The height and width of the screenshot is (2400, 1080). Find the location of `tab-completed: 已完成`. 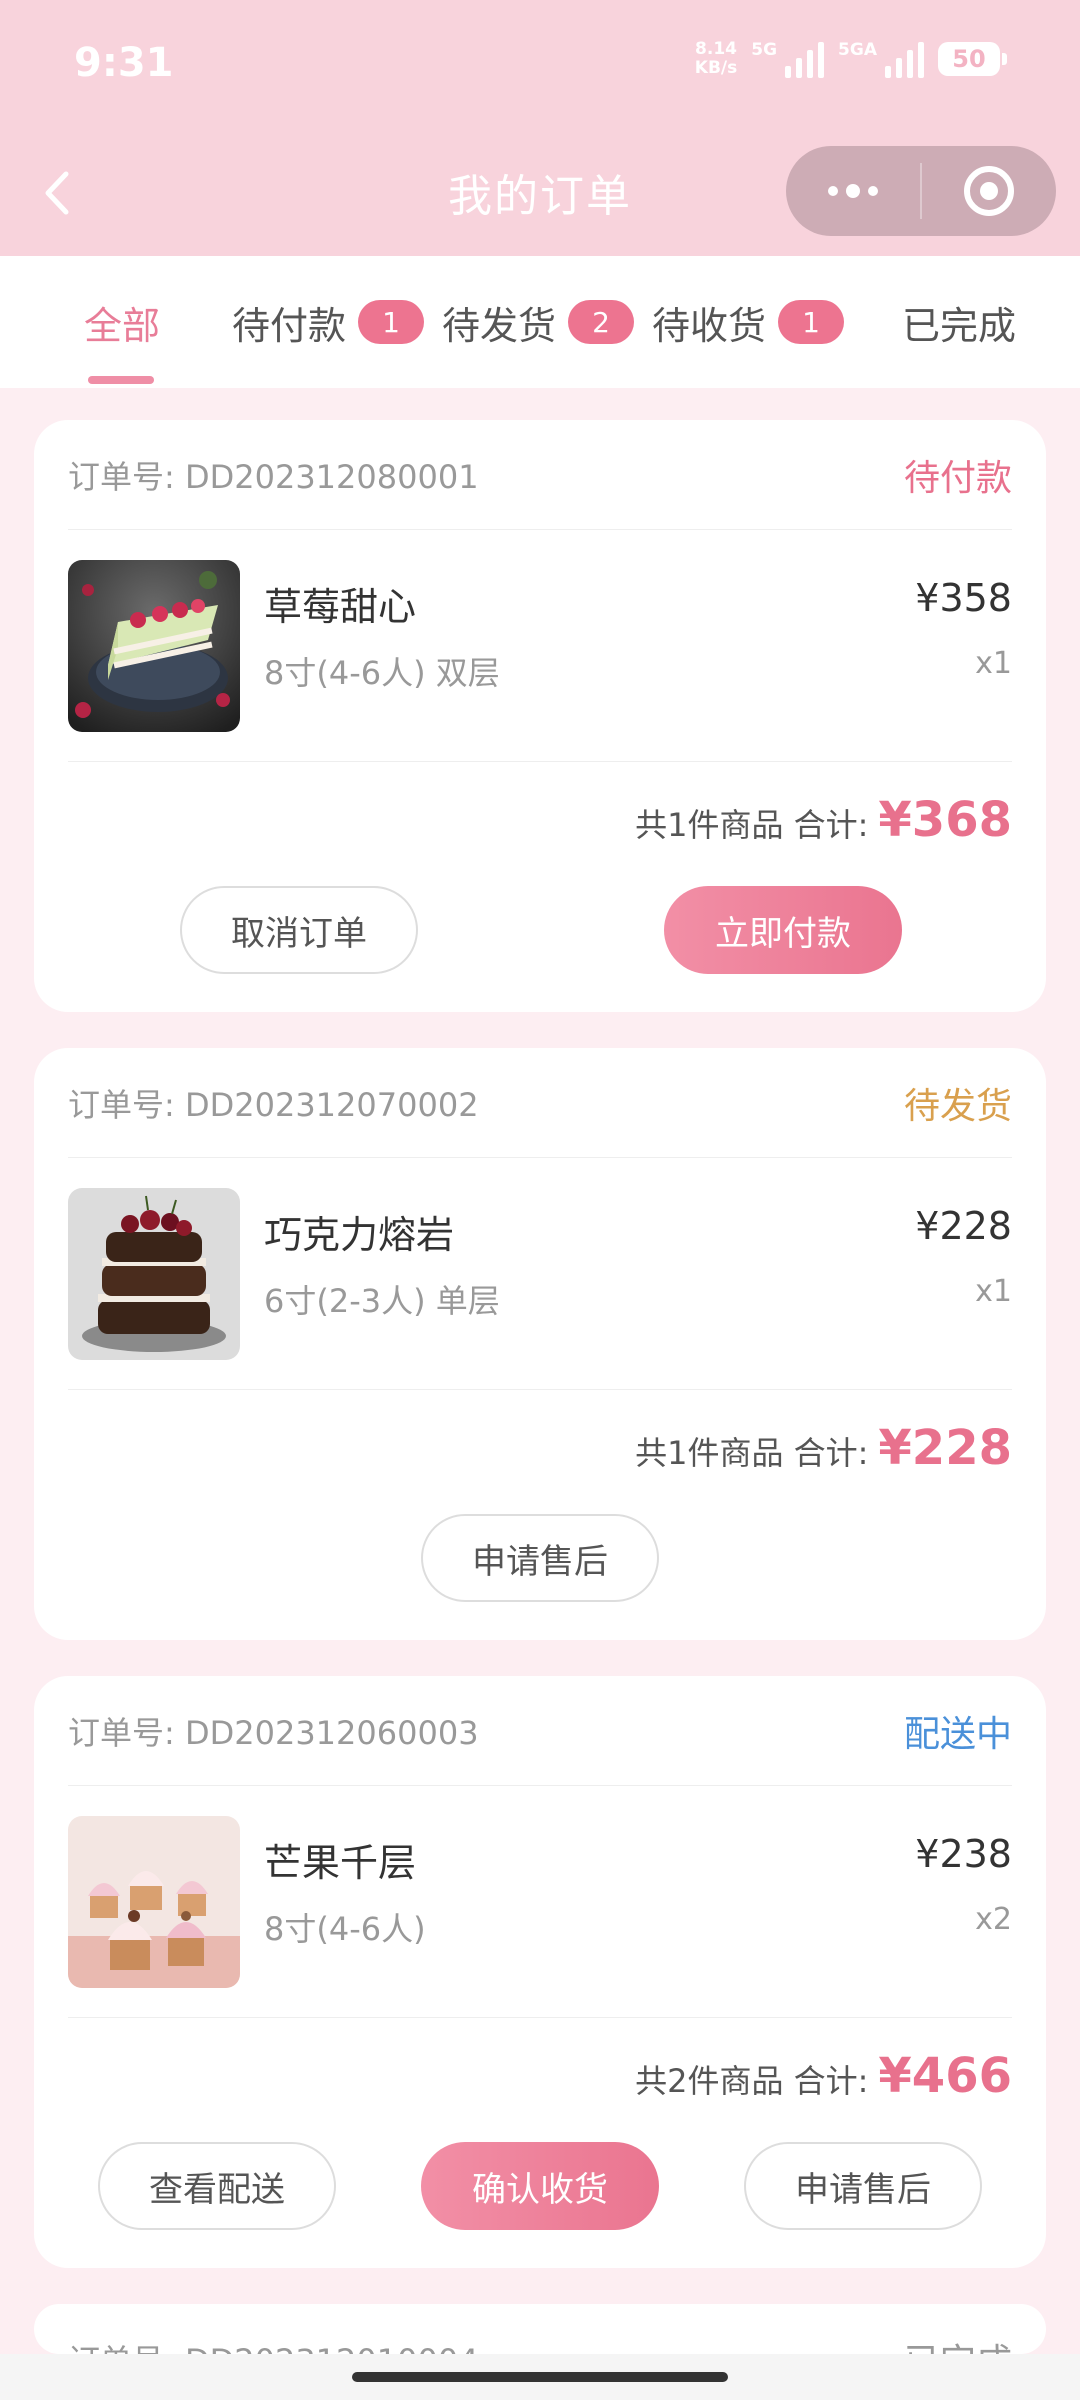

tab-completed: 已完成 is located at coordinates (959, 322).